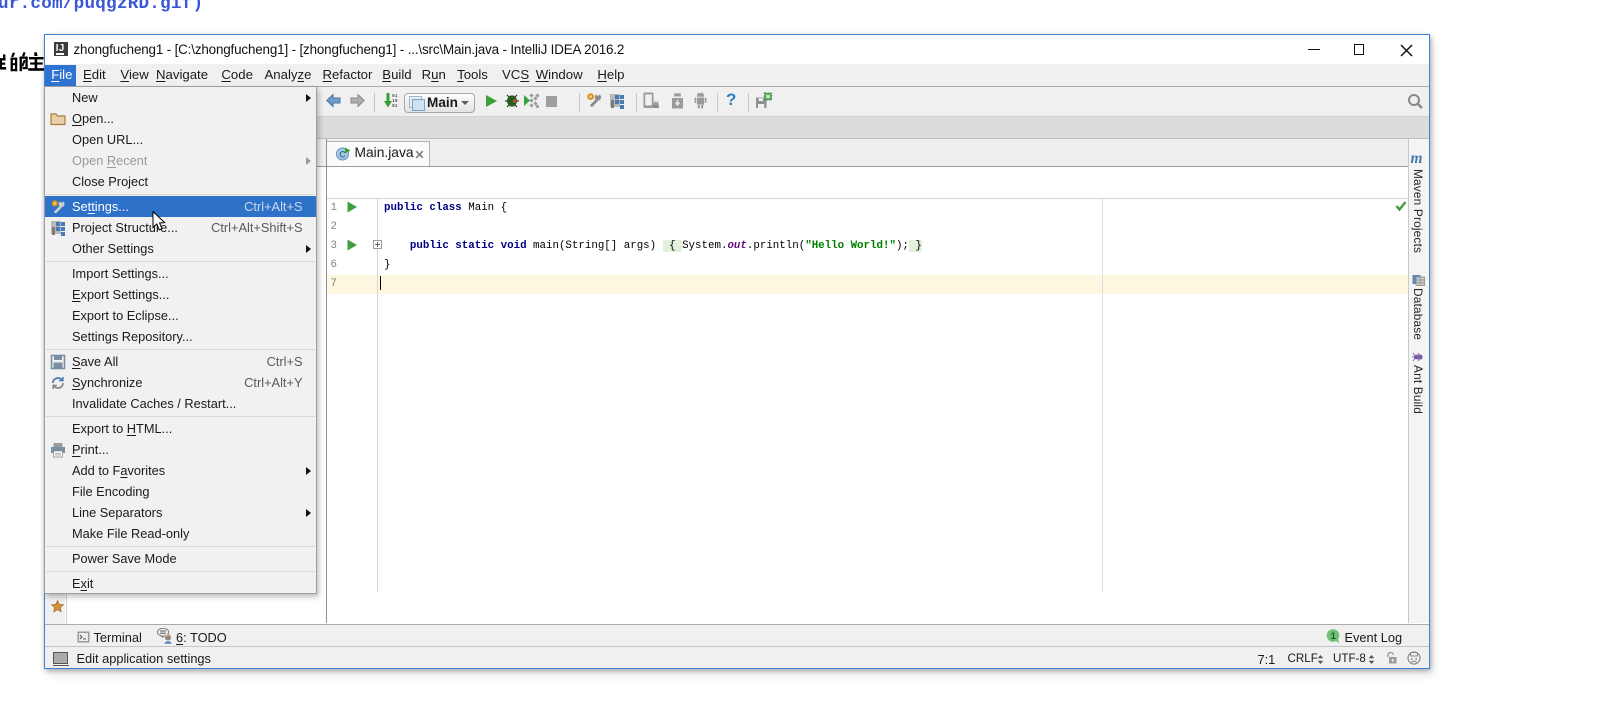 The image size is (1604, 724). Describe the element at coordinates (395, 106) in the screenshot. I see `svg-text: 01` at that location.